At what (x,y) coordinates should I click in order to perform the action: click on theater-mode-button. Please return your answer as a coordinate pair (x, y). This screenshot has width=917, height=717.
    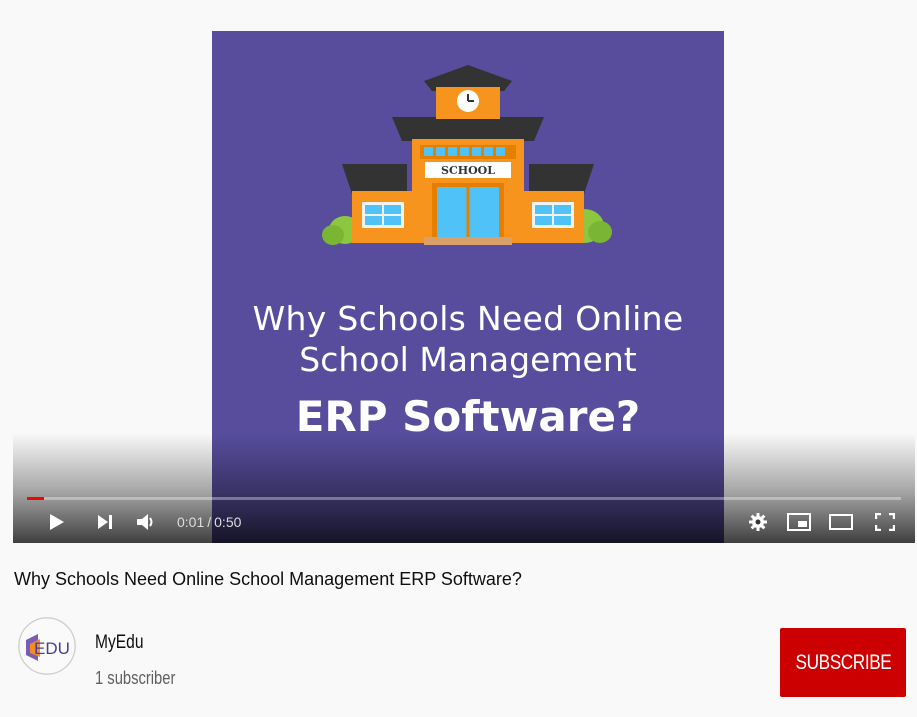
    Looking at the image, I should click on (841, 522).